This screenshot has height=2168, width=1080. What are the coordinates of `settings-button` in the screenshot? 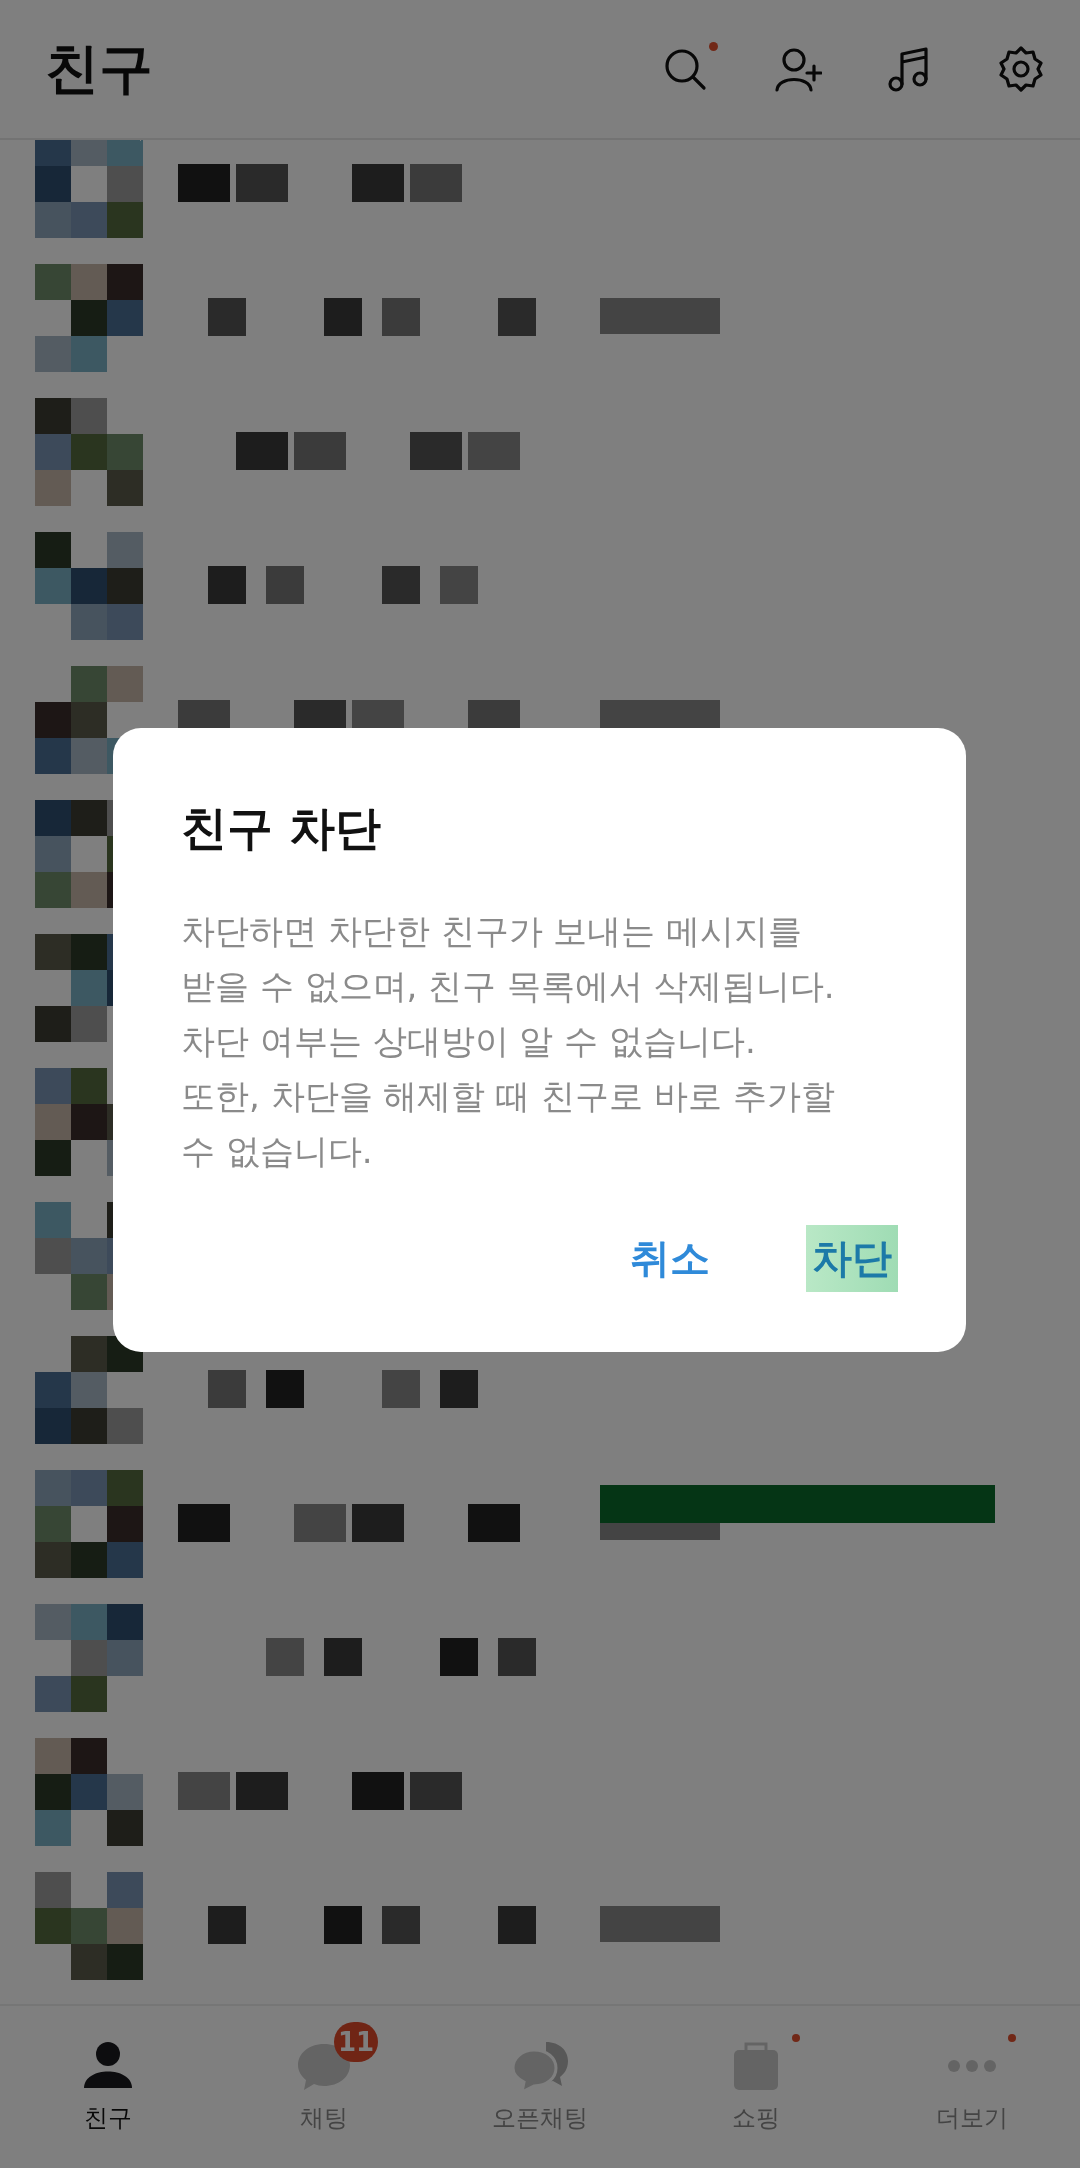 It's located at (1021, 69).